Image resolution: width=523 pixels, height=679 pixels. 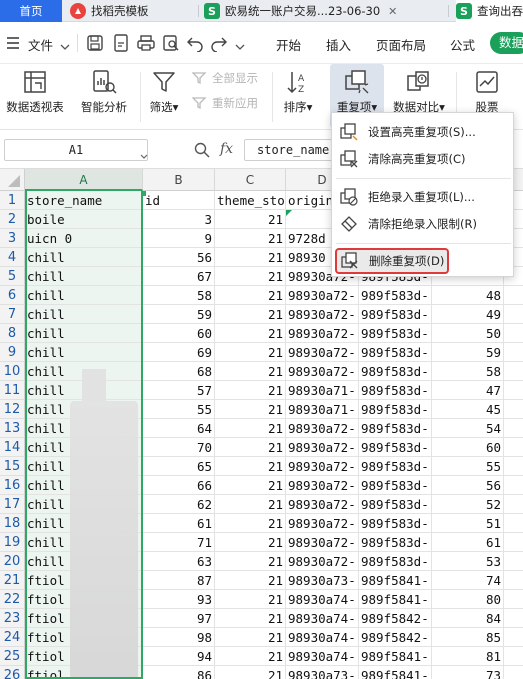 What do you see at coordinates (179, 333) in the screenshot?
I see `cell-B8: 60` at bounding box center [179, 333].